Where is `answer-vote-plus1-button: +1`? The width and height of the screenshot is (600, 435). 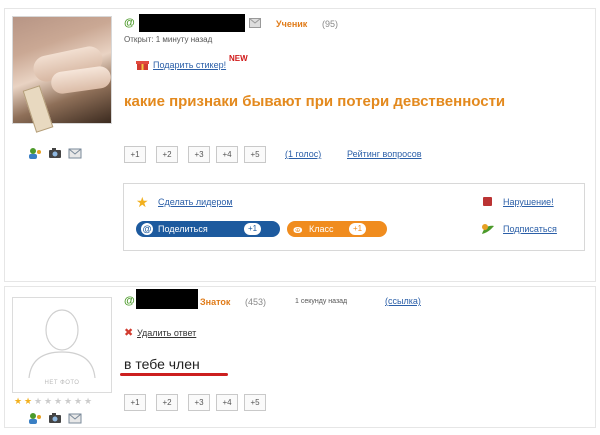
answer-vote-plus1-button: +1 is located at coordinates (135, 402).